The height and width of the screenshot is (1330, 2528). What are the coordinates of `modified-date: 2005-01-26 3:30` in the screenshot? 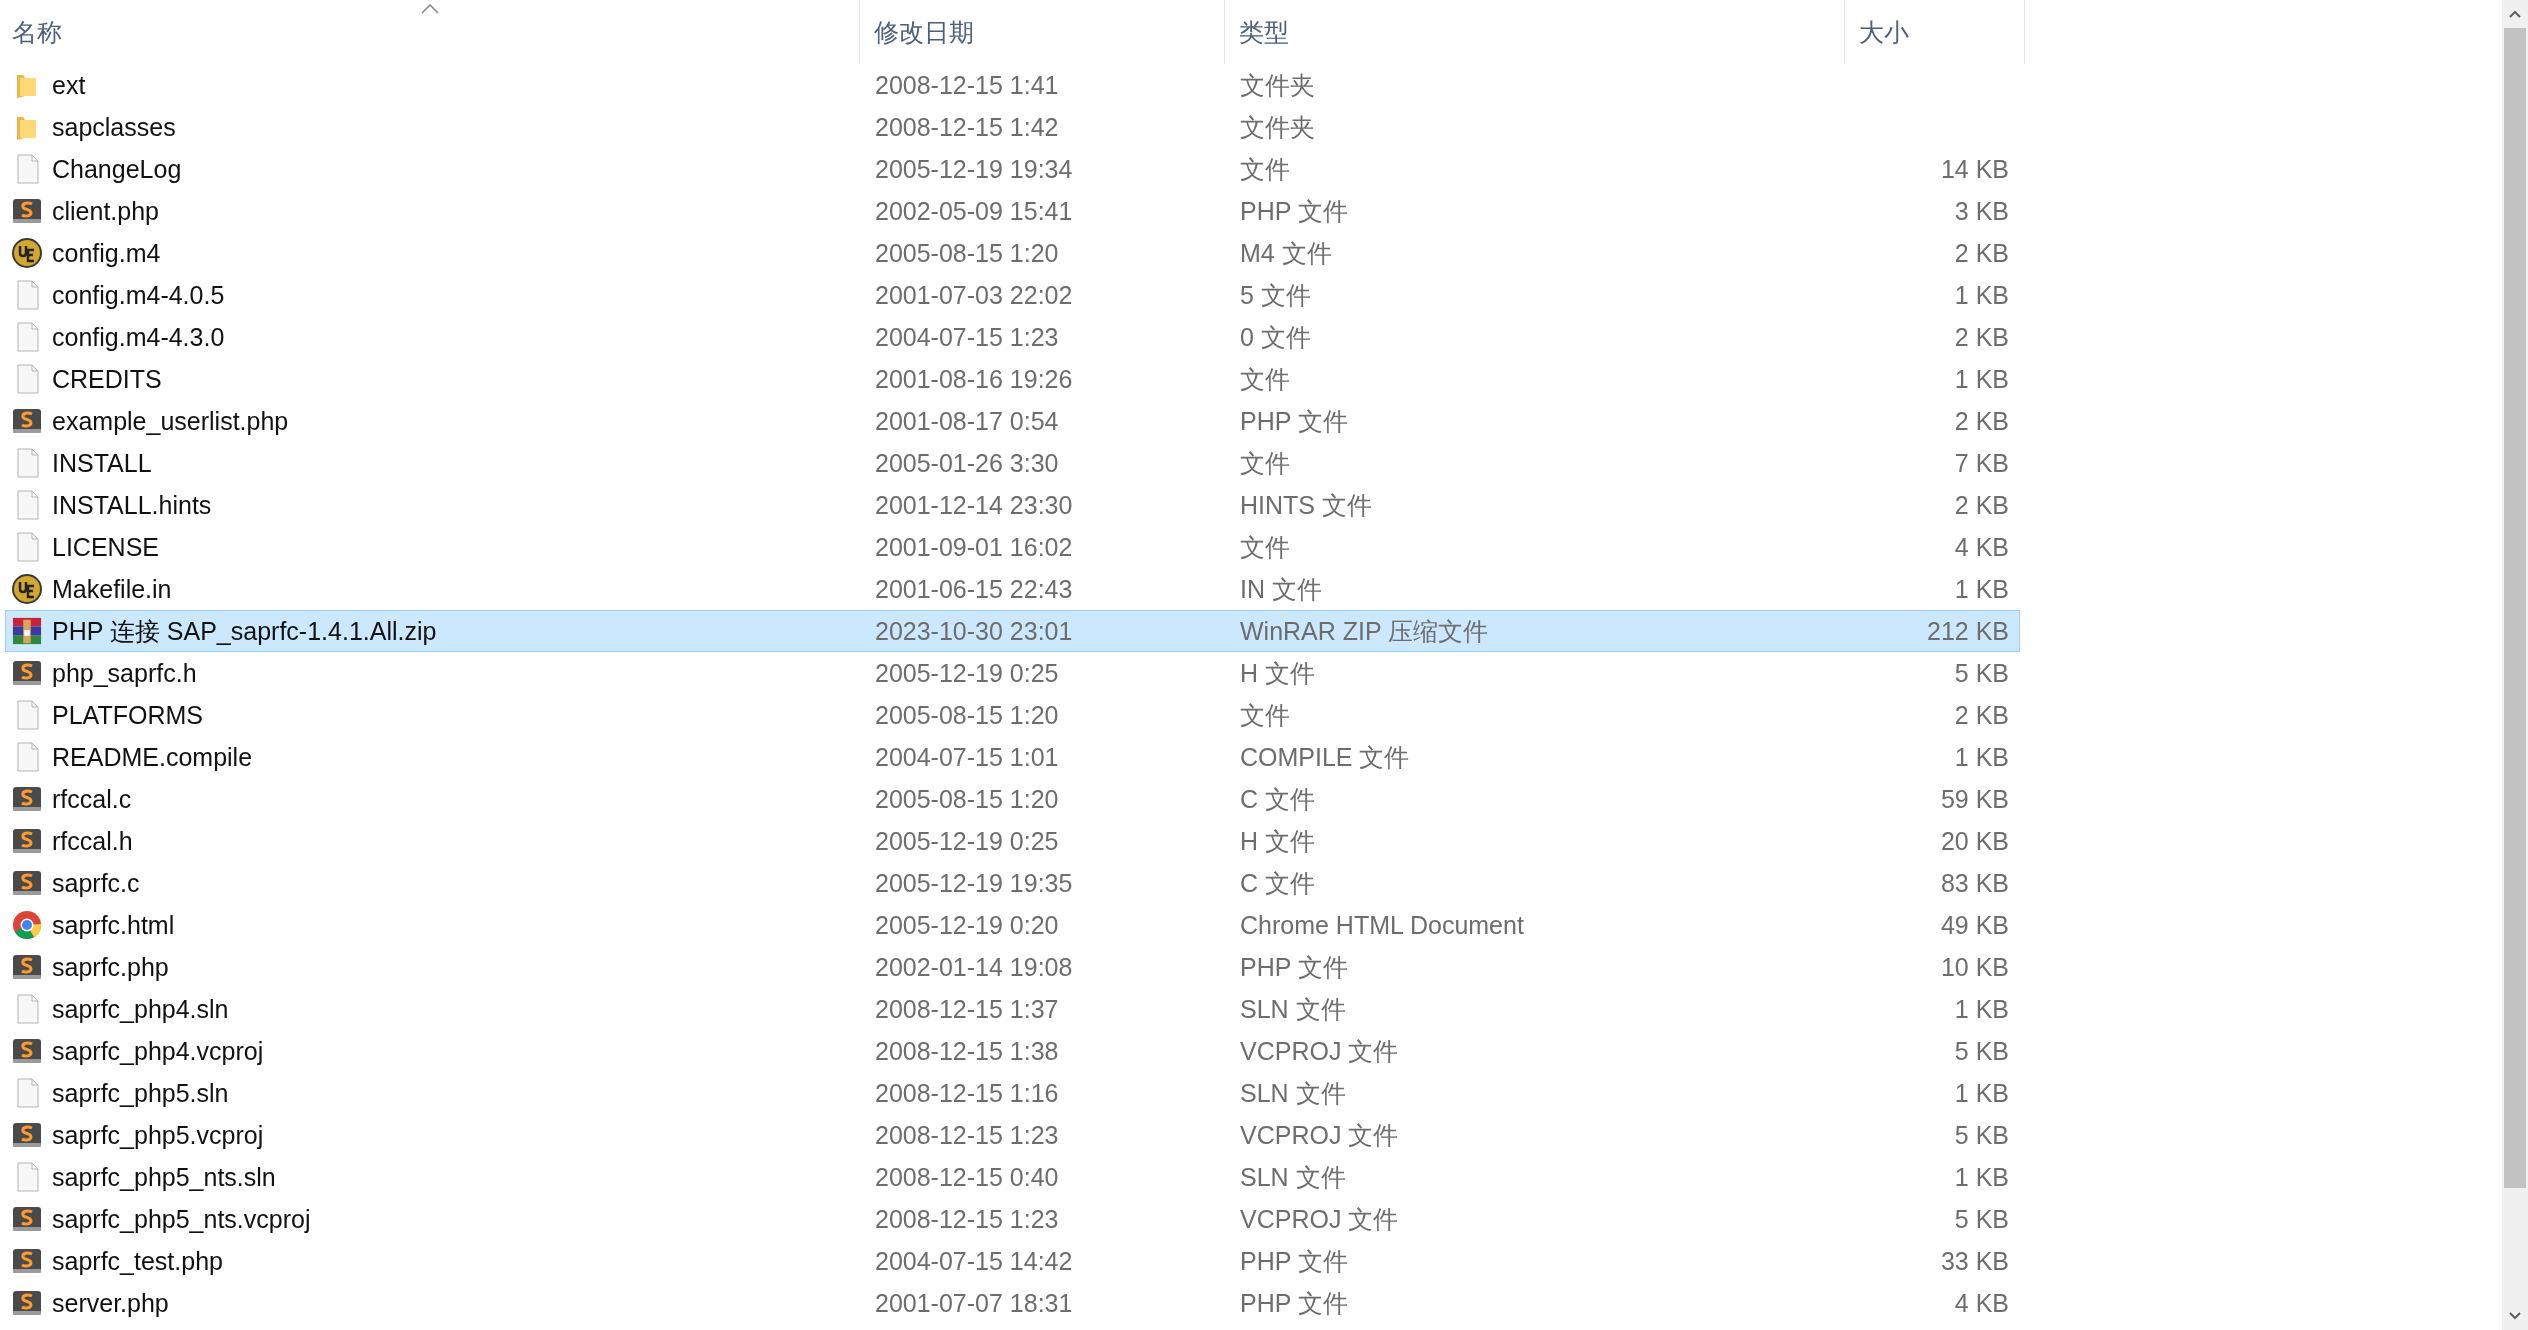 It's located at (967, 463).